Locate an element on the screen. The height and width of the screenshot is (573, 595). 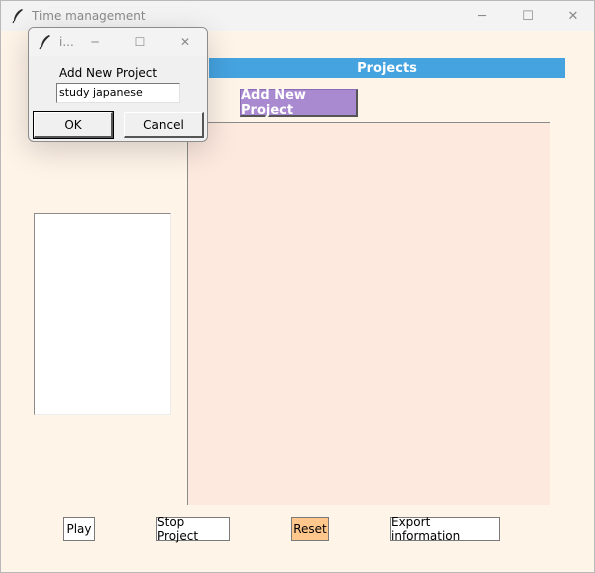
ok-button: OK is located at coordinates (73, 125).